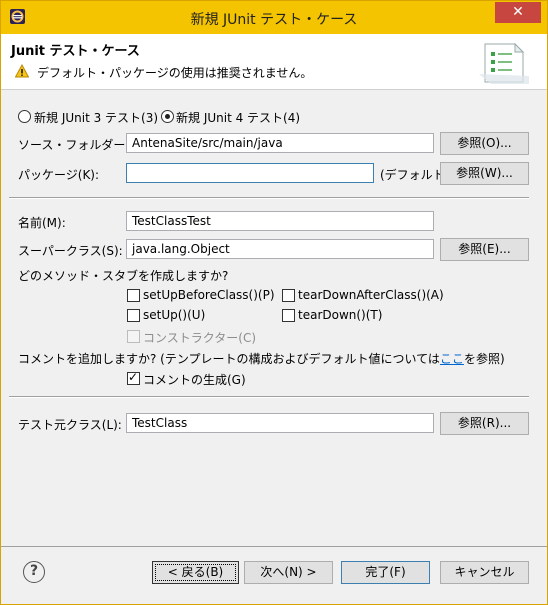  What do you see at coordinates (250, 173) in the screenshot?
I see `package-input` at bounding box center [250, 173].